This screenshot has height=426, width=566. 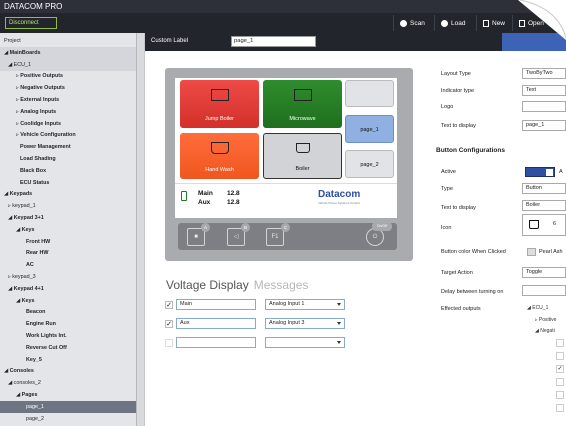 What do you see at coordinates (68, 312) in the screenshot?
I see `tree-item: Beacon` at bounding box center [68, 312].